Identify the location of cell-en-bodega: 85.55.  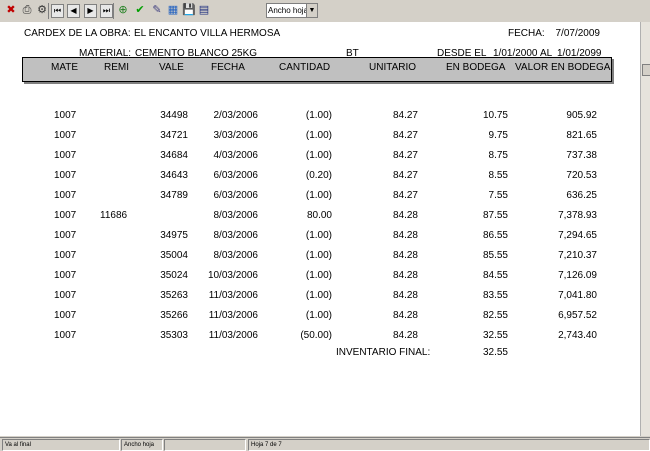
(495, 255).